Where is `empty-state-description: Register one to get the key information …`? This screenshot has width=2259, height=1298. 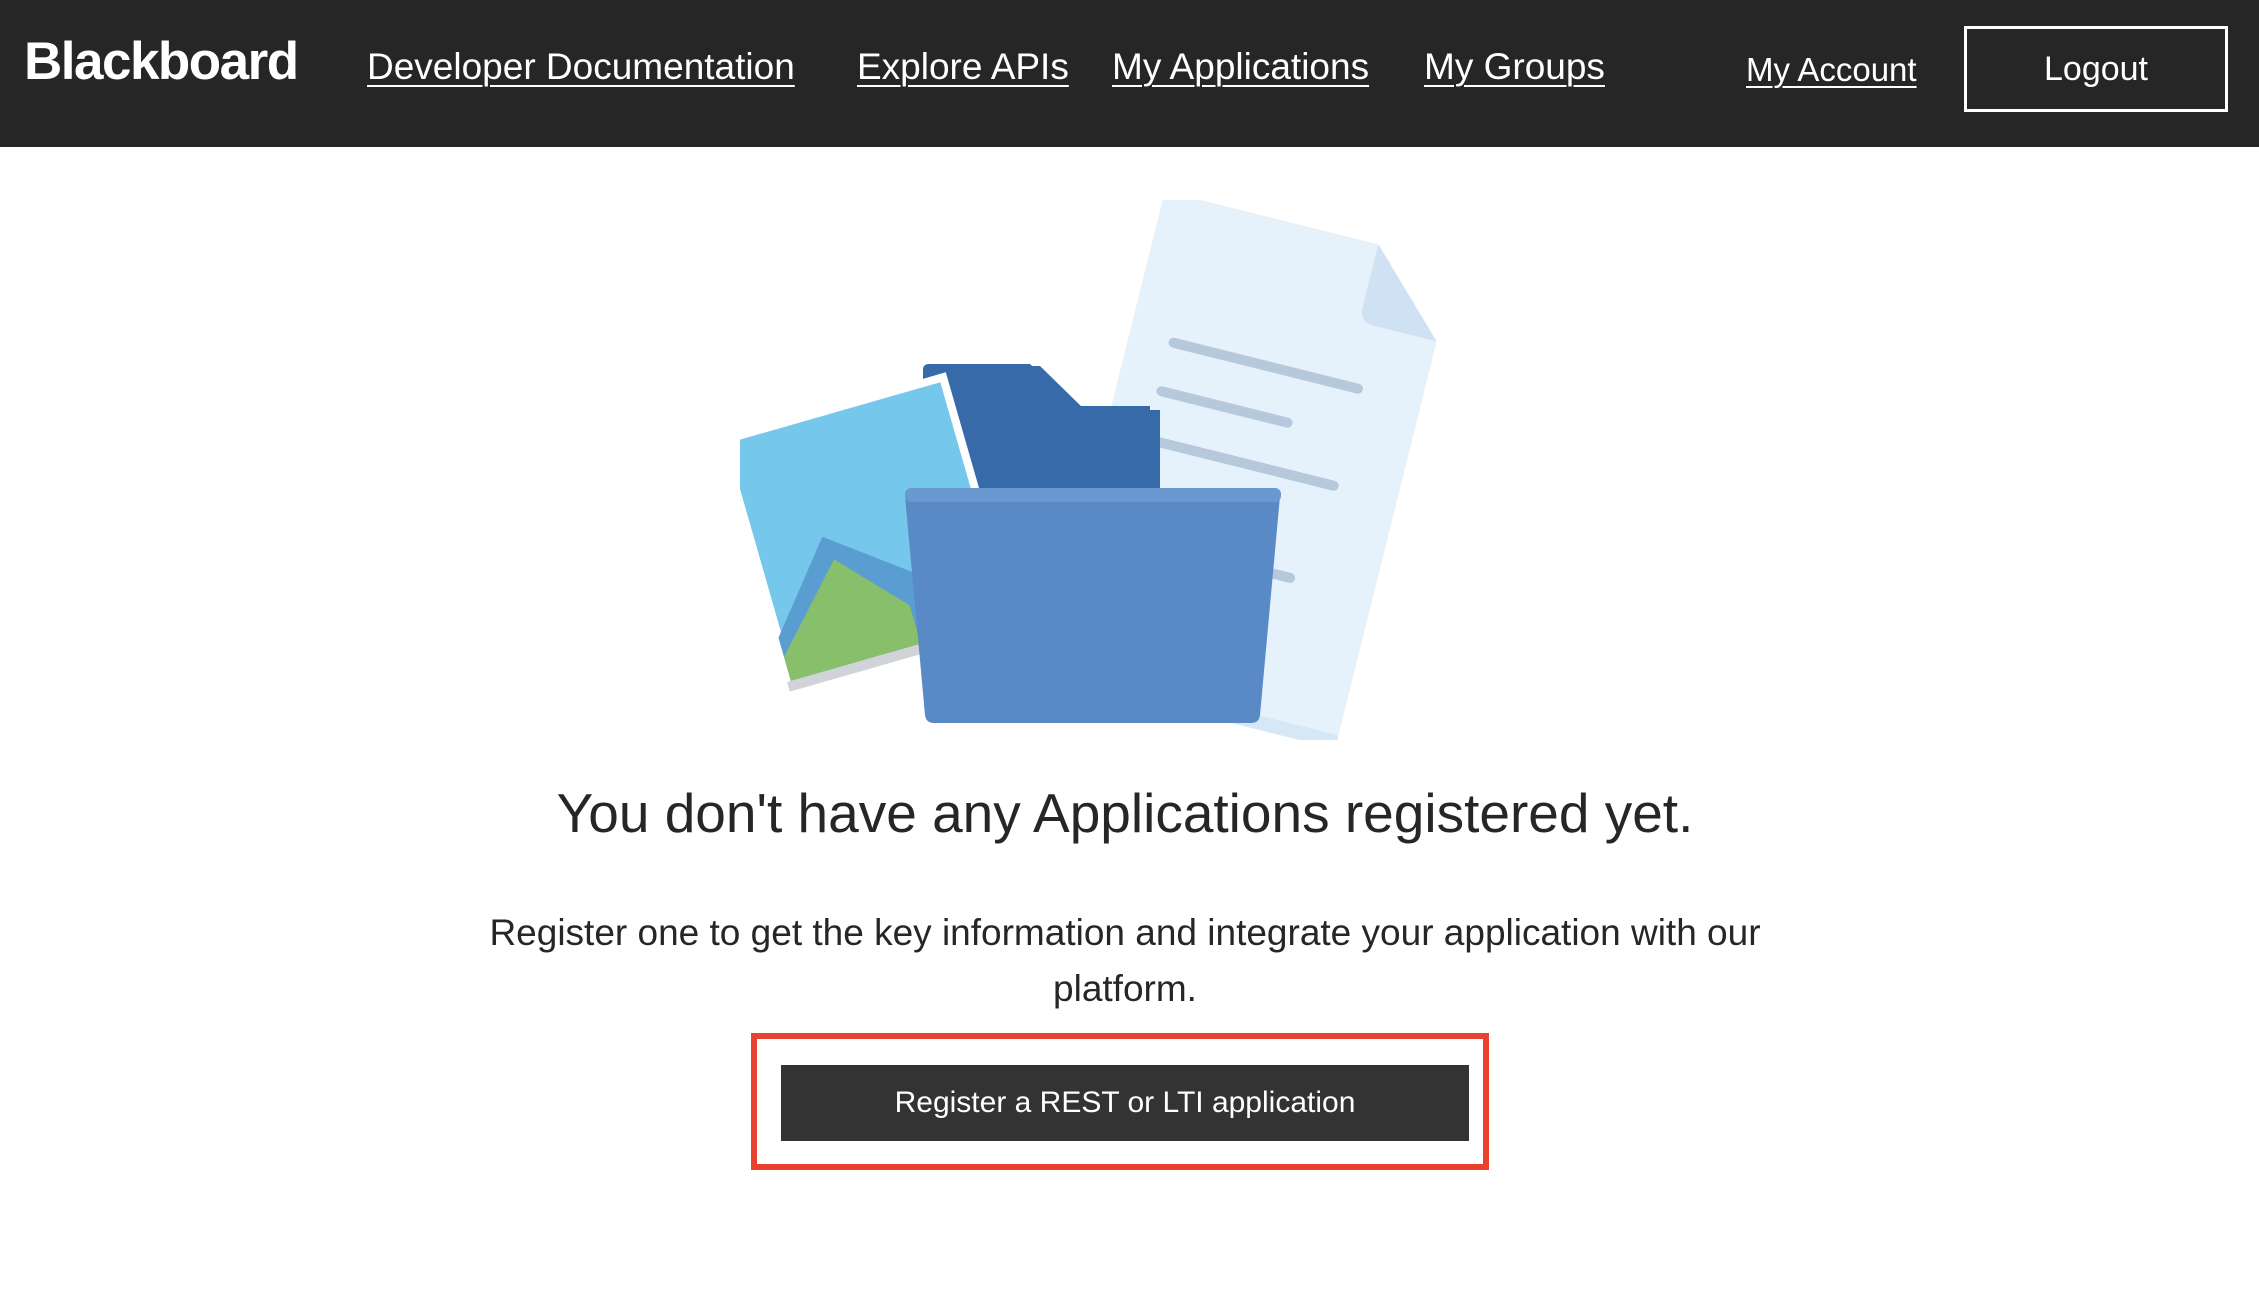
empty-state-description: Register one to get the key information … is located at coordinates (1125, 960).